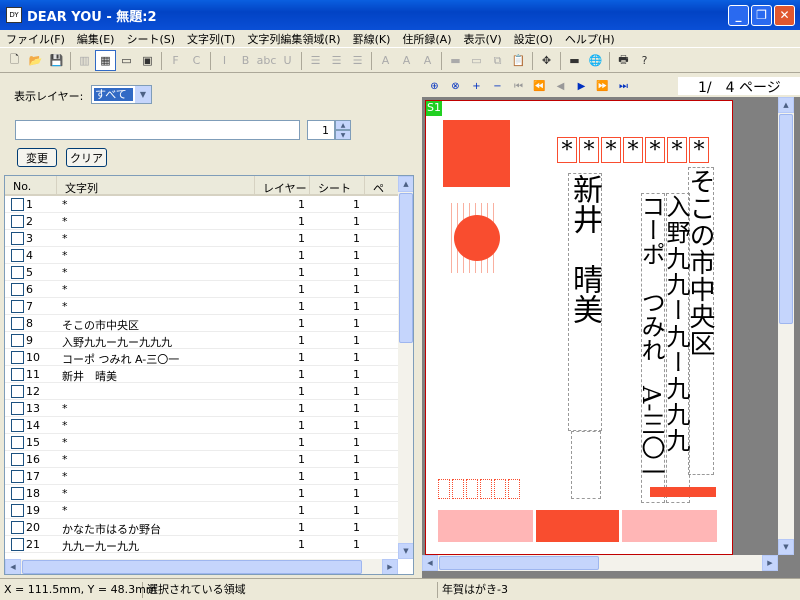  I want to click on list-horizontal-scrollbar: ◀ ▶, so click(201, 566).